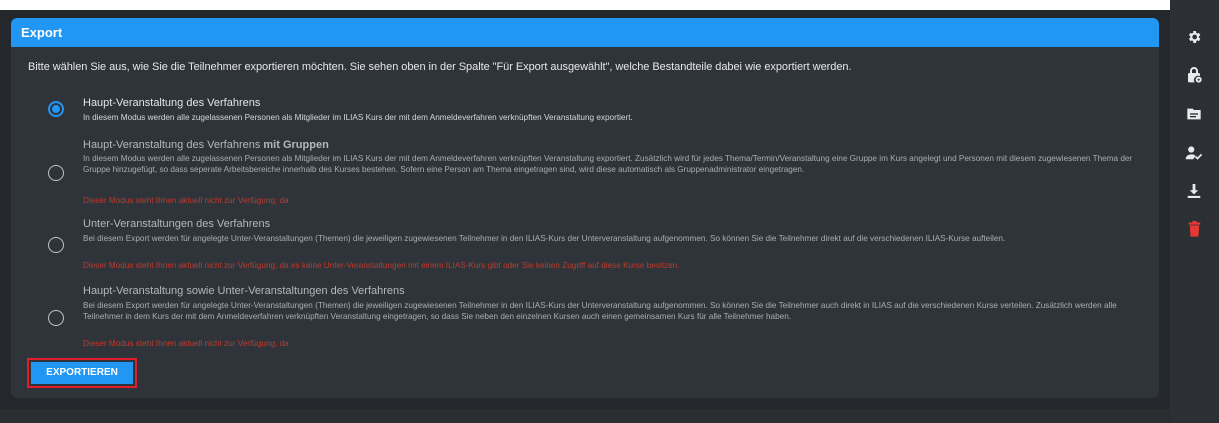 This screenshot has height=423, width=1219. Describe the element at coordinates (585, 416) in the screenshot. I see `bottom-strip` at that location.